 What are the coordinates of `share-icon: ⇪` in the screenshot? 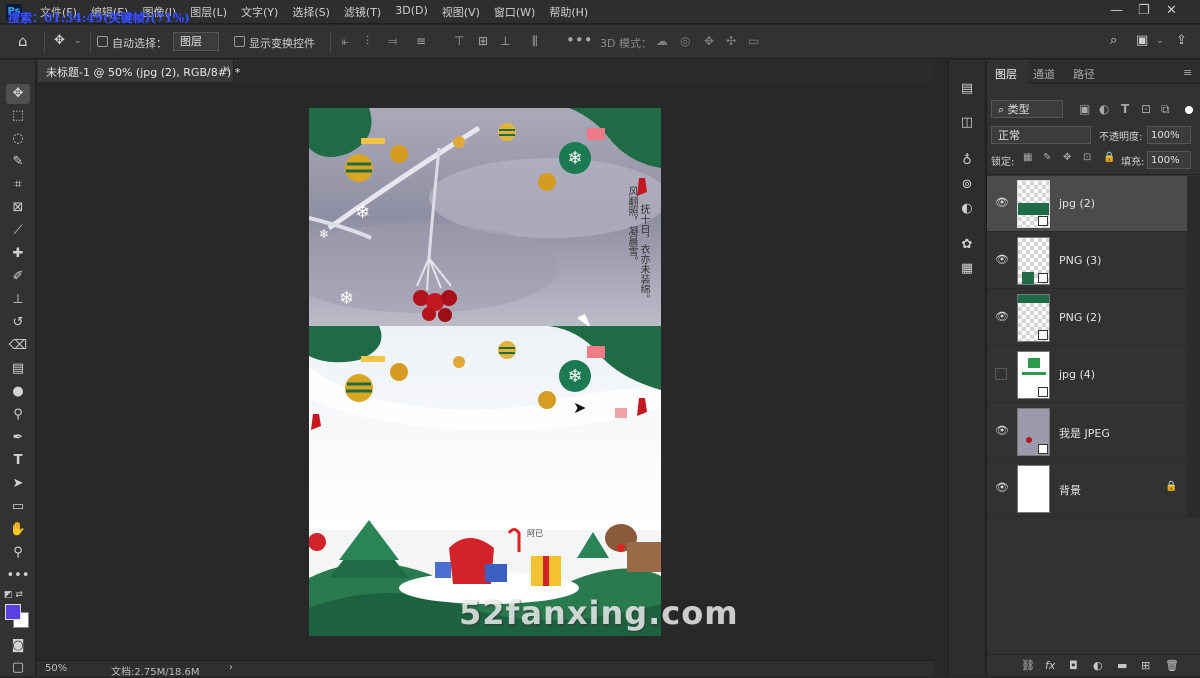 It's located at (1181, 40).